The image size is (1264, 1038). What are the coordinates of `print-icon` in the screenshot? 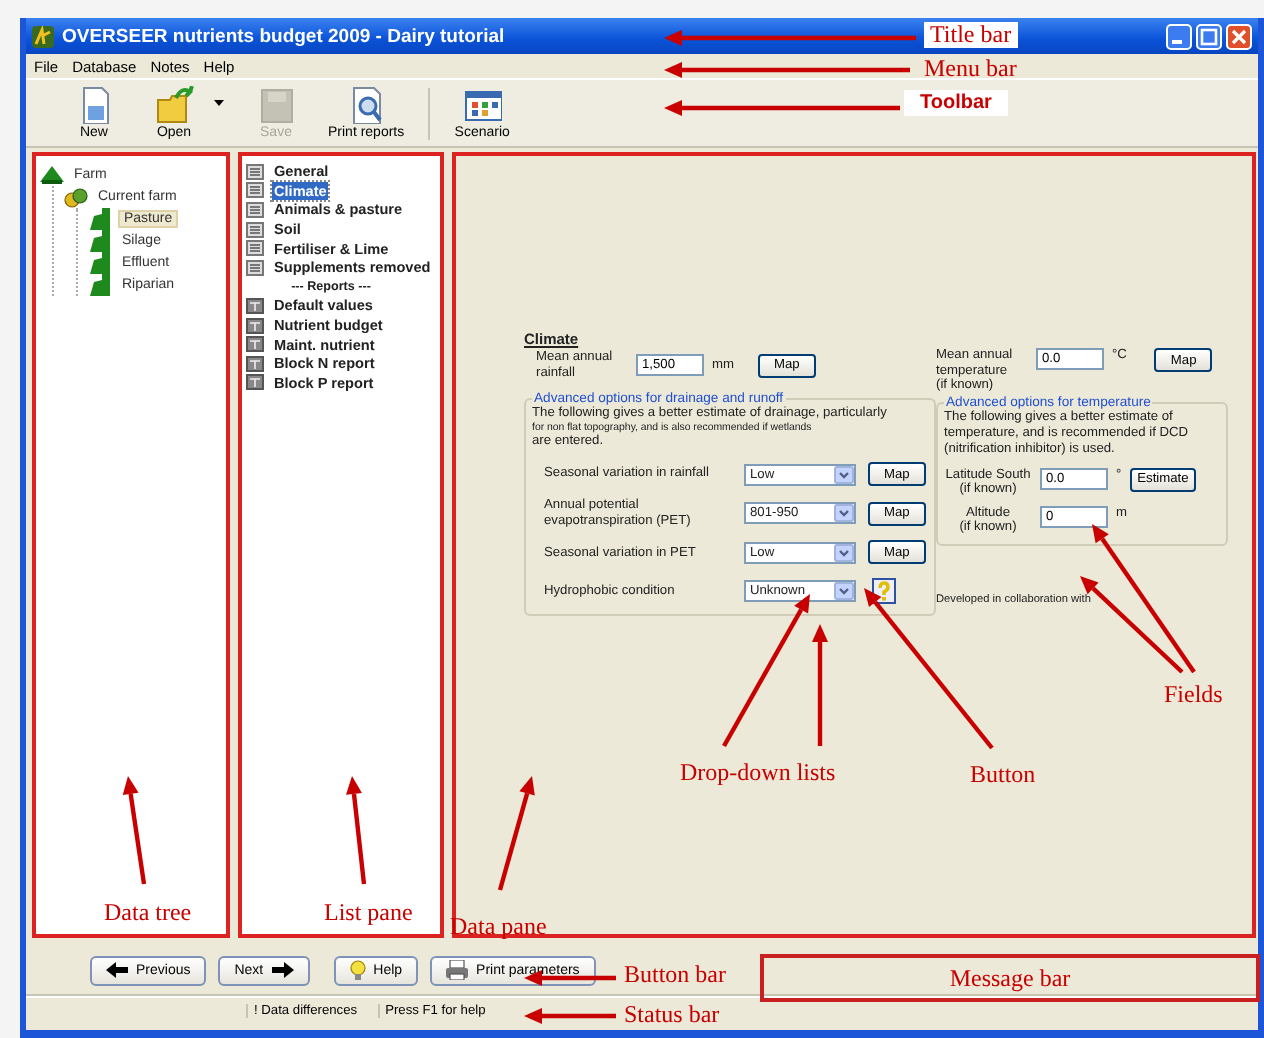 It's located at (366, 105).